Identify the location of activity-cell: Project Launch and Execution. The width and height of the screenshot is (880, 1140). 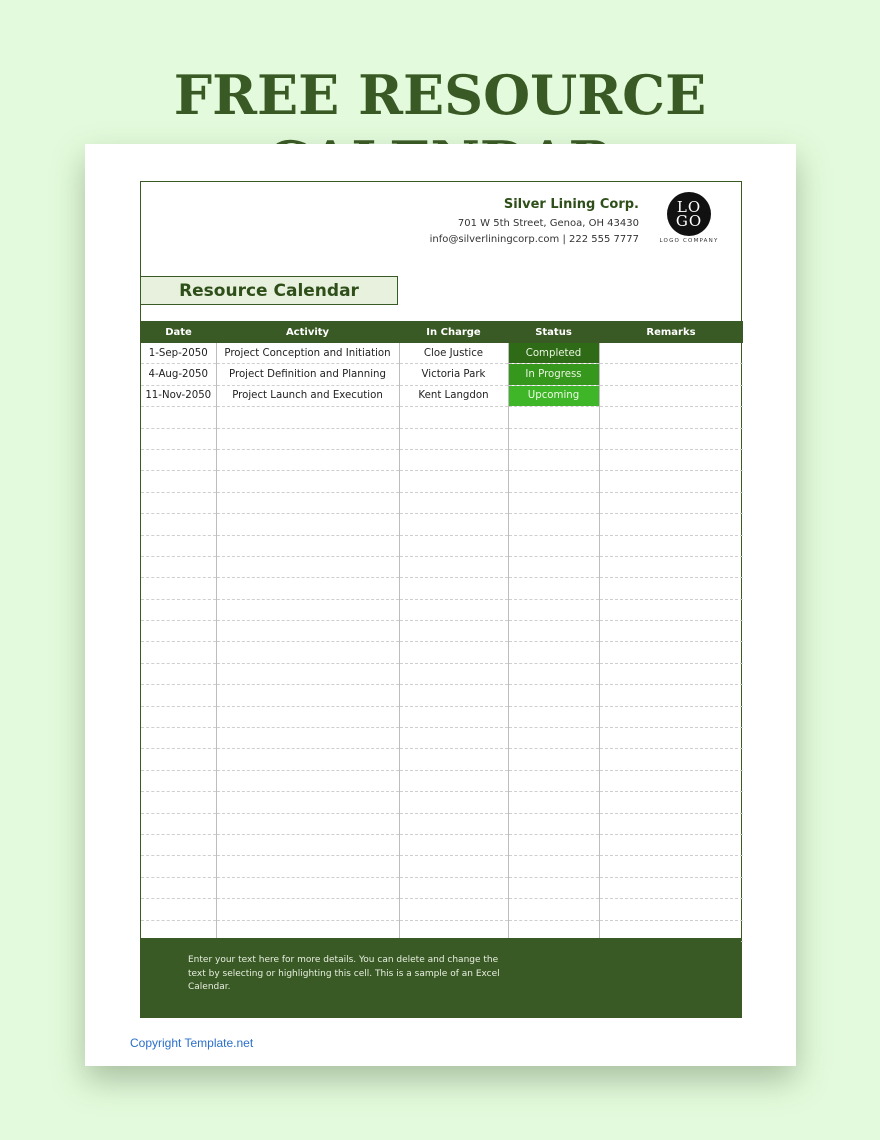
(308, 396).